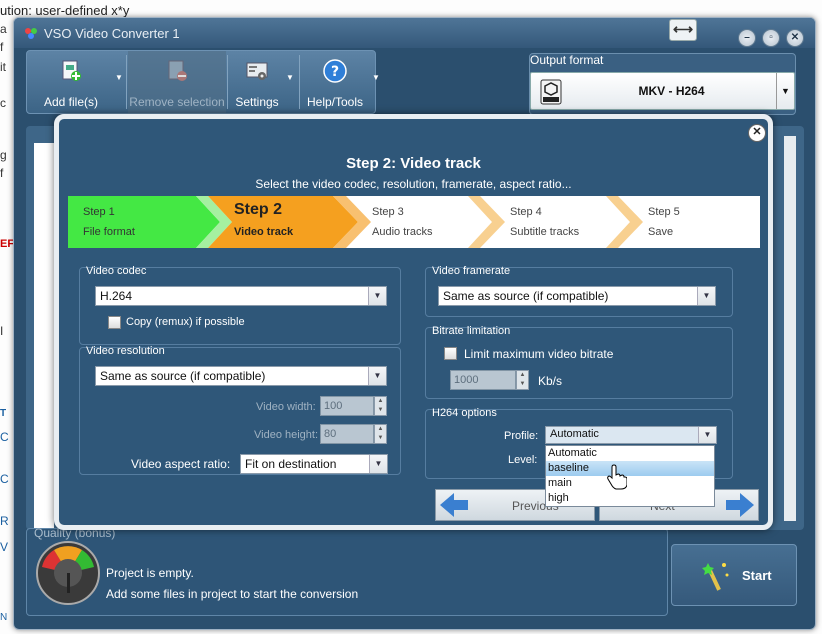  Describe the element at coordinates (4, 617) in the screenshot. I see `bg-fragment: N` at that location.